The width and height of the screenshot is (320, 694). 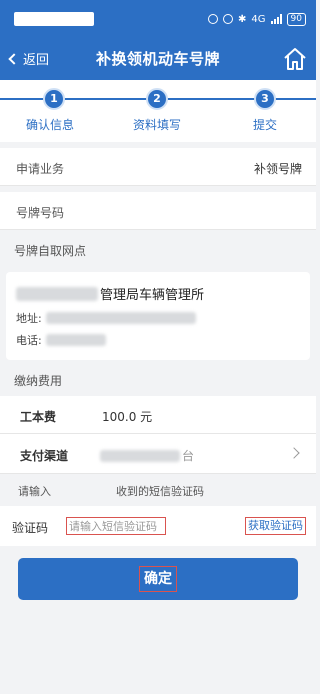 What do you see at coordinates (158, 415) in the screenshot?
I see `cost-row: 工本费 100.0 元` at bounding box center [158, 415].